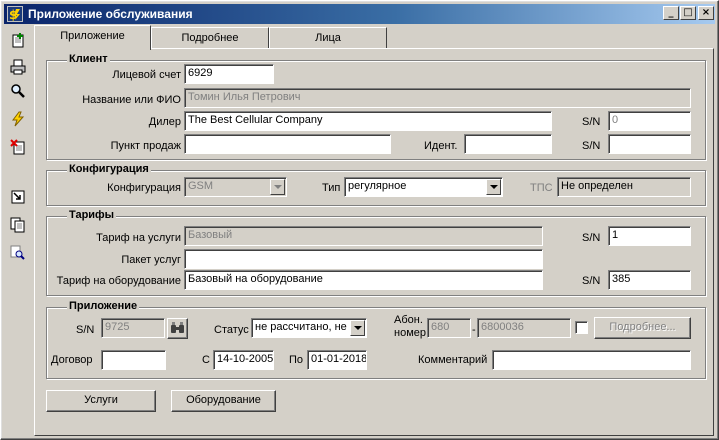 Image resolution: width=719 pixels, height=440 pixels. I want to click on service-package-field, so click(363, 259).